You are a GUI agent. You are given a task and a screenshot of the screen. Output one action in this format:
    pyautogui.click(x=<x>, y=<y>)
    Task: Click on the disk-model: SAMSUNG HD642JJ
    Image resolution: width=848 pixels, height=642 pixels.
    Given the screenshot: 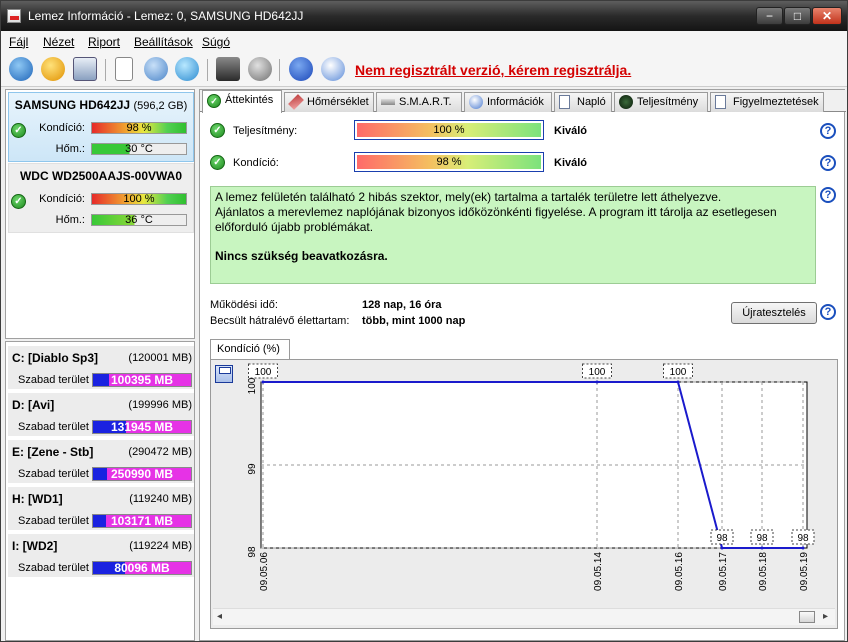 What is the action you would take?
    pyautogui.click(x=72, y=105)
    